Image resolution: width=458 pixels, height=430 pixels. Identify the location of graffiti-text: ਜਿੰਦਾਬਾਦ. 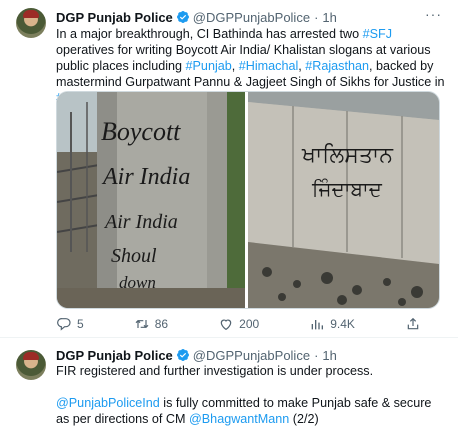
(347, 189).